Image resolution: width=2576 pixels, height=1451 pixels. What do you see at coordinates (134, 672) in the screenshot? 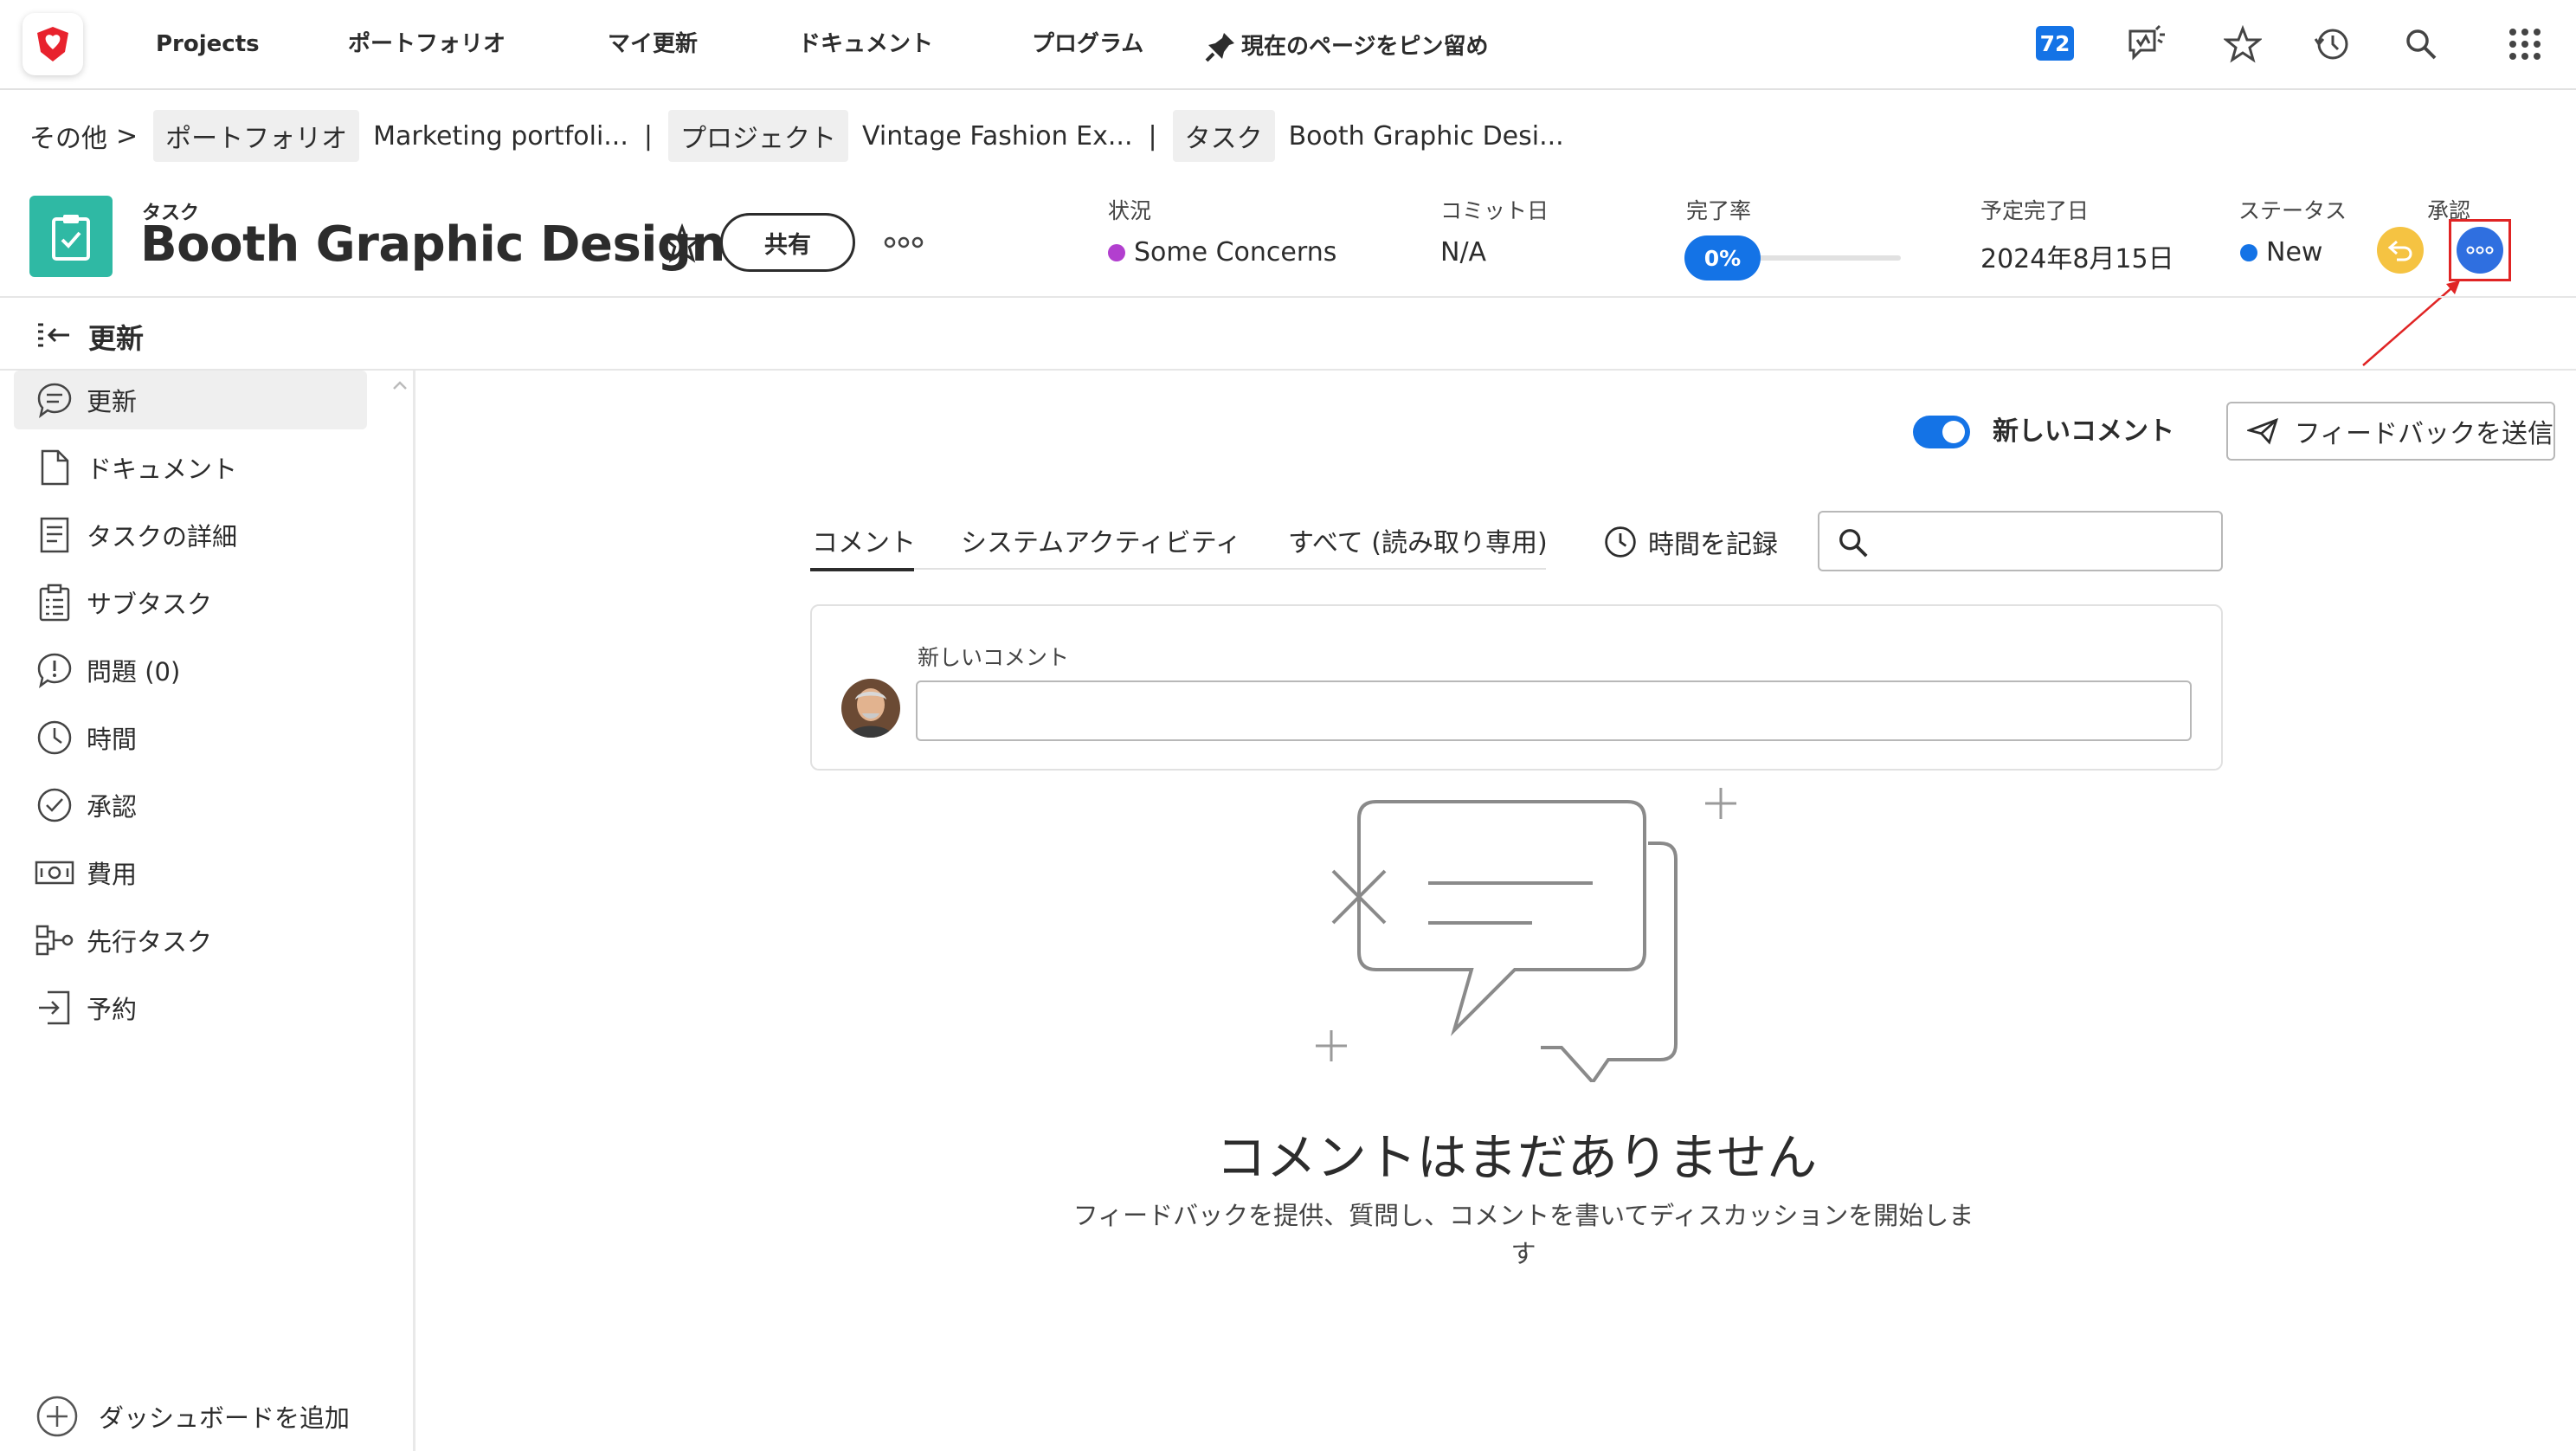
I see `sidebar-item-label: 問題 (0)` at bounding box center [134, 672].